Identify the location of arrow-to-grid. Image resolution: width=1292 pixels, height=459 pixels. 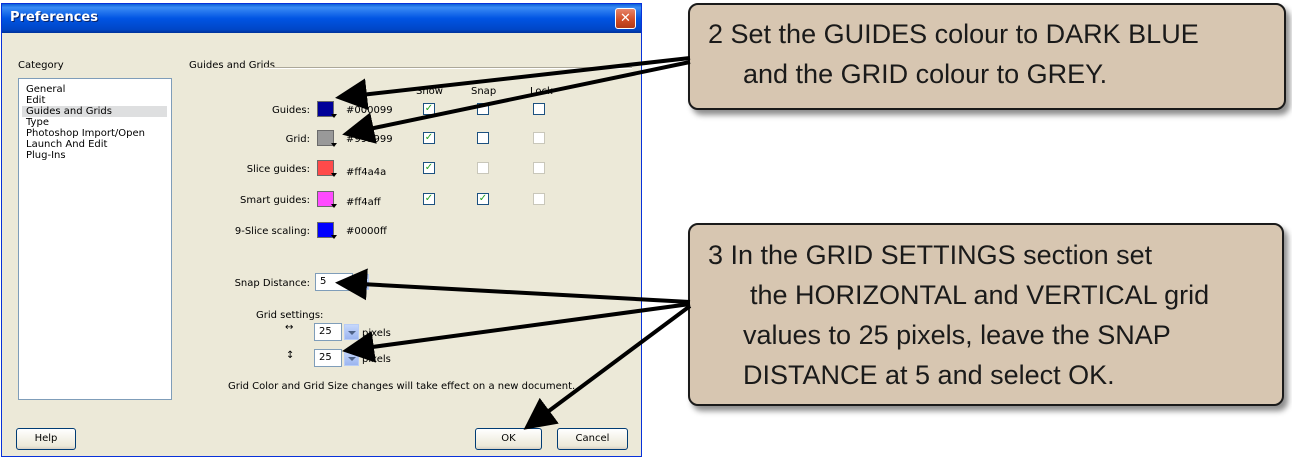
(516, 102).